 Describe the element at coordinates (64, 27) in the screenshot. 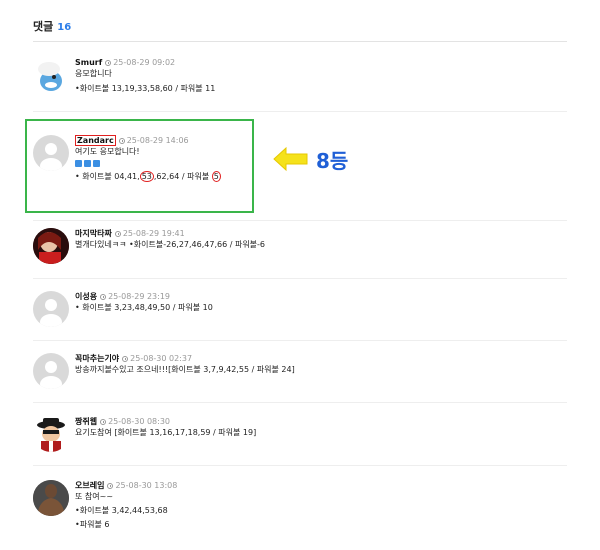

I see `comments-count: 16` at that location.